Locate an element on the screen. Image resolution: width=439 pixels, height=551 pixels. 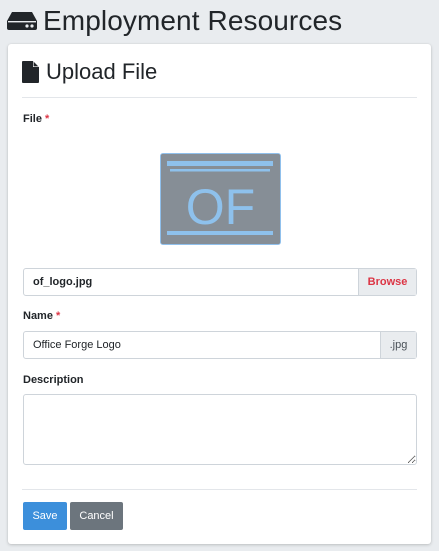
file-preview-image: OF is located at coordinates (220, 199).